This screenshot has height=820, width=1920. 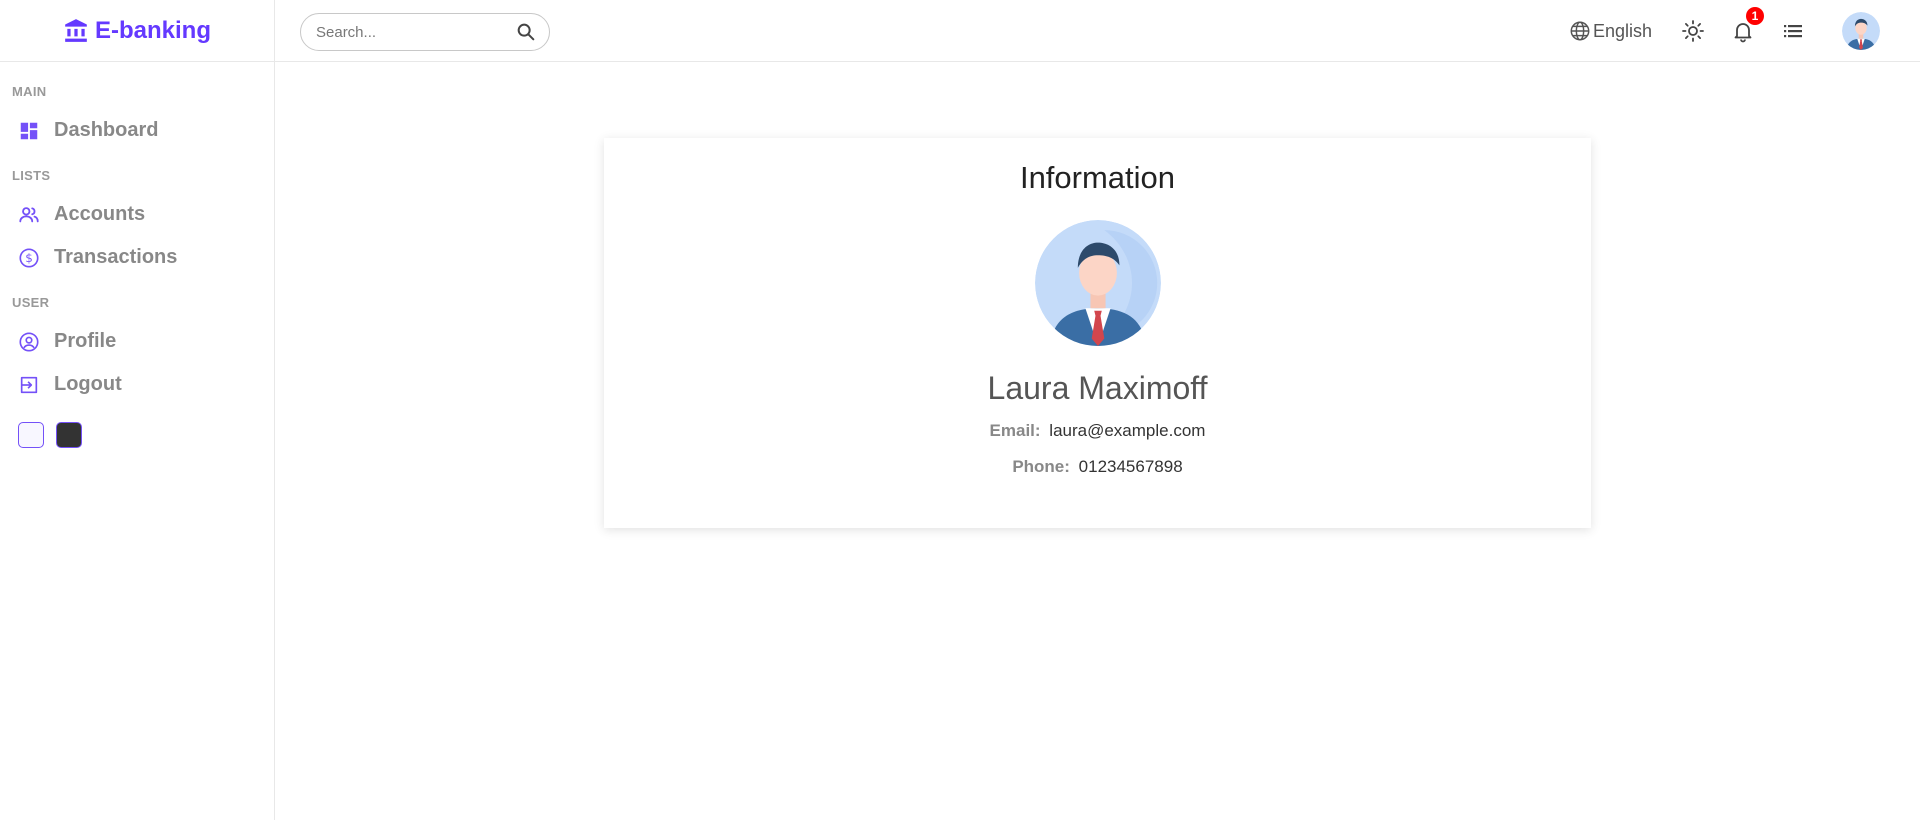 What do you see at coordinates (85, 341) in the screenshot?
I see `sidebar-item-label: Profile` at bounding box center [85, 341].